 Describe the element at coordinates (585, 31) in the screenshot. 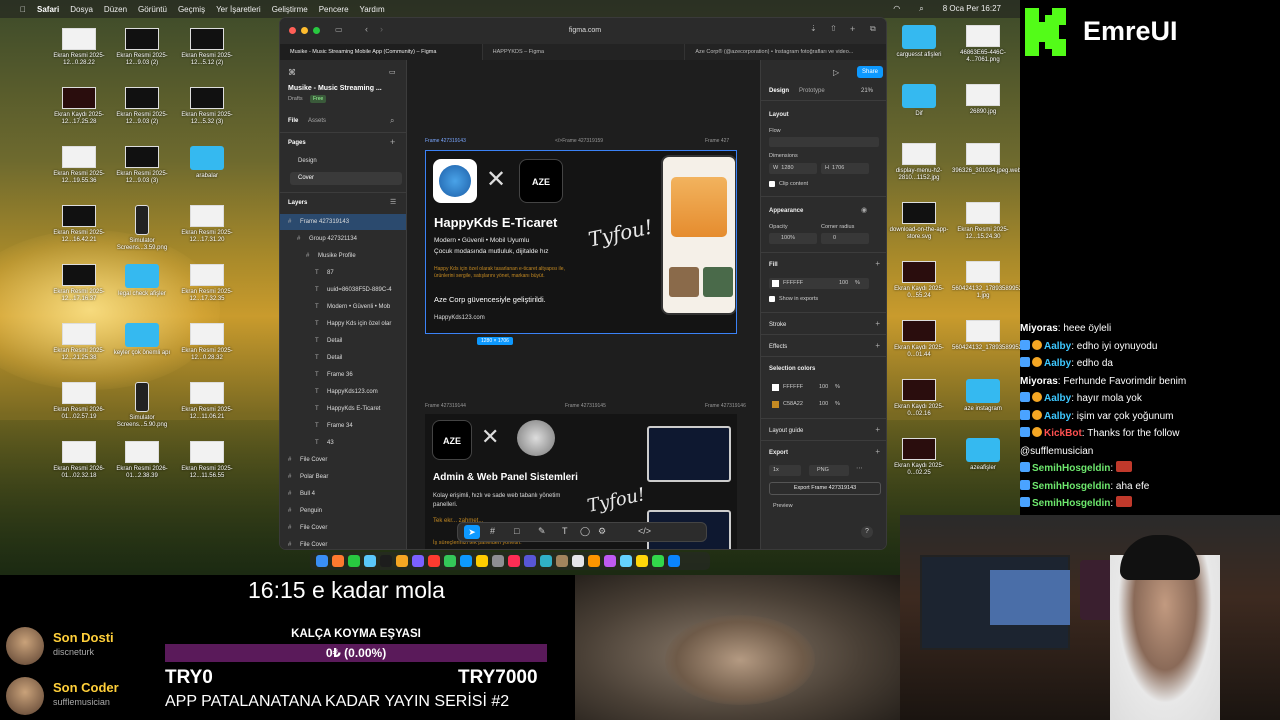

I see `address-bar: figma.com` at that location.